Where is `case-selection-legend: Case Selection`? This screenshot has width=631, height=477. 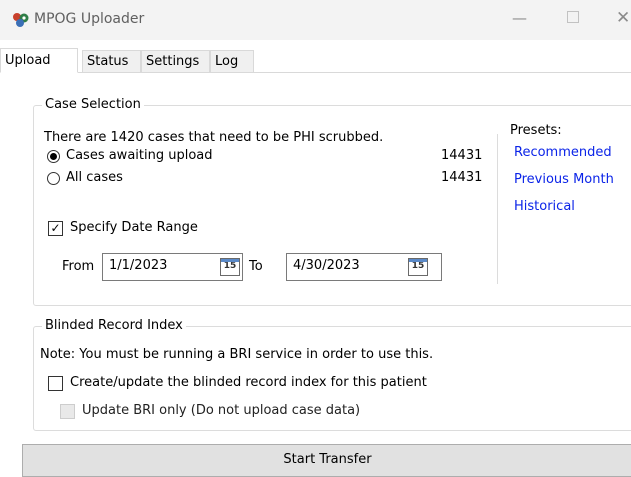 case-selection-legend: Case Selection is located at coordinates (93, 104).